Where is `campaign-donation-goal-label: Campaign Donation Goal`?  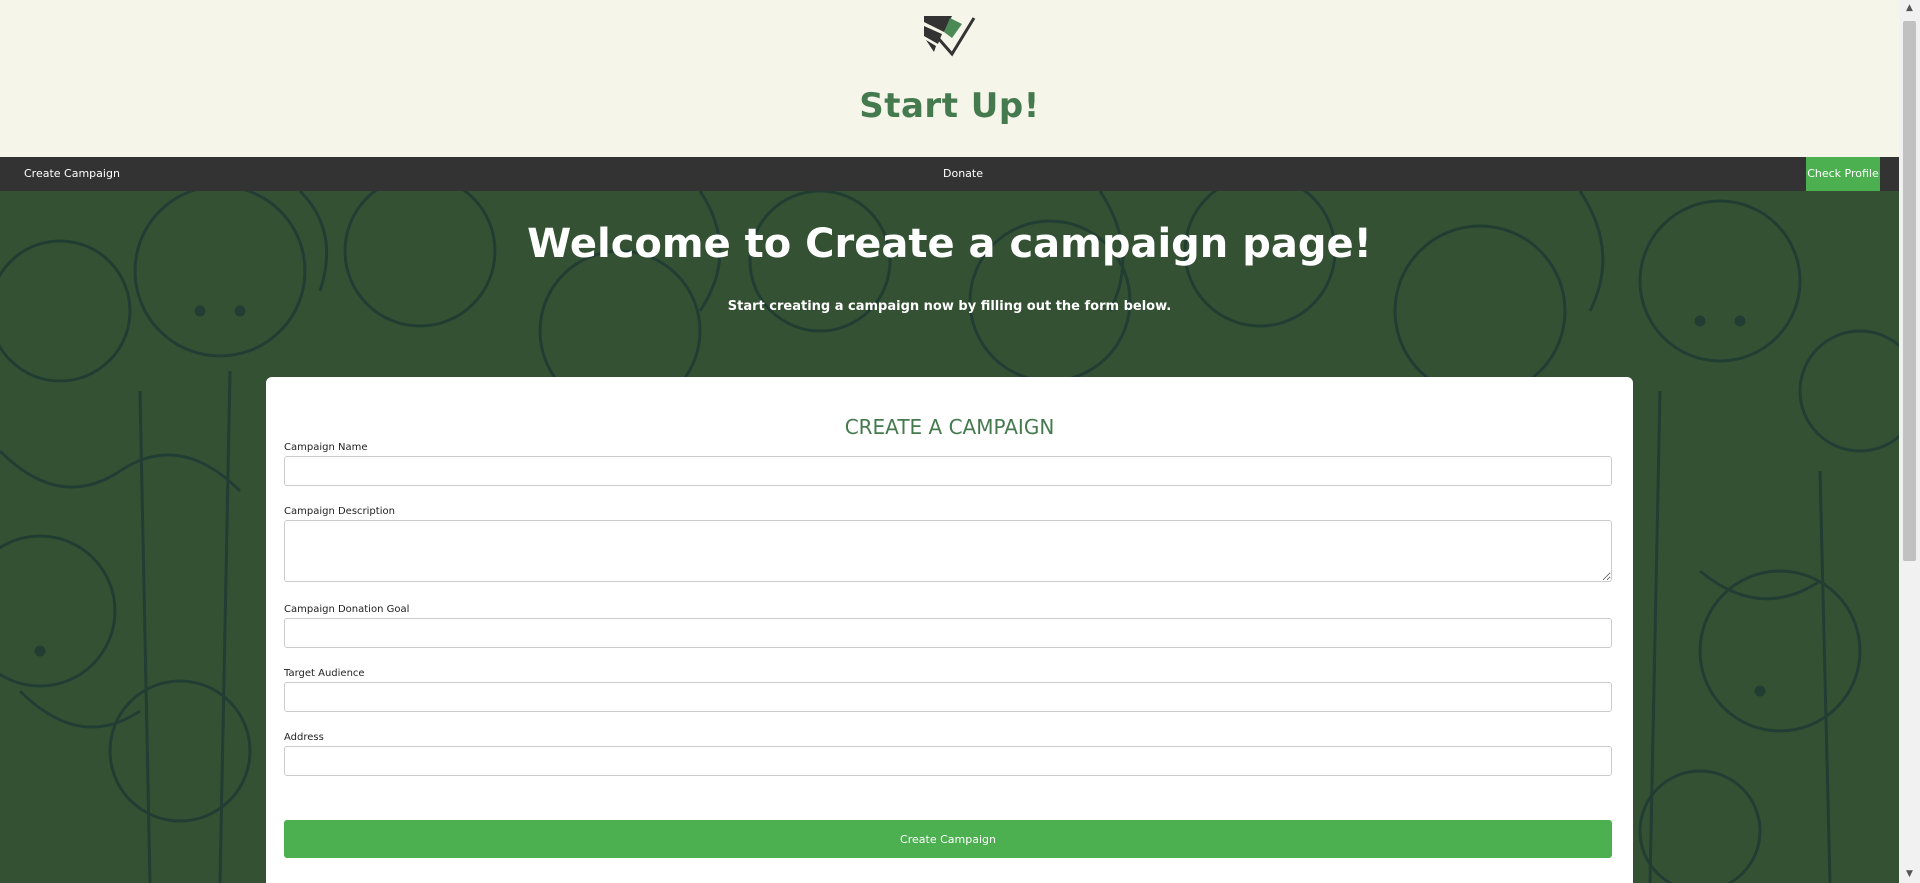 campaign-donation-goal-label: Campaign Donation Goal is located at coordinates (347, 609).